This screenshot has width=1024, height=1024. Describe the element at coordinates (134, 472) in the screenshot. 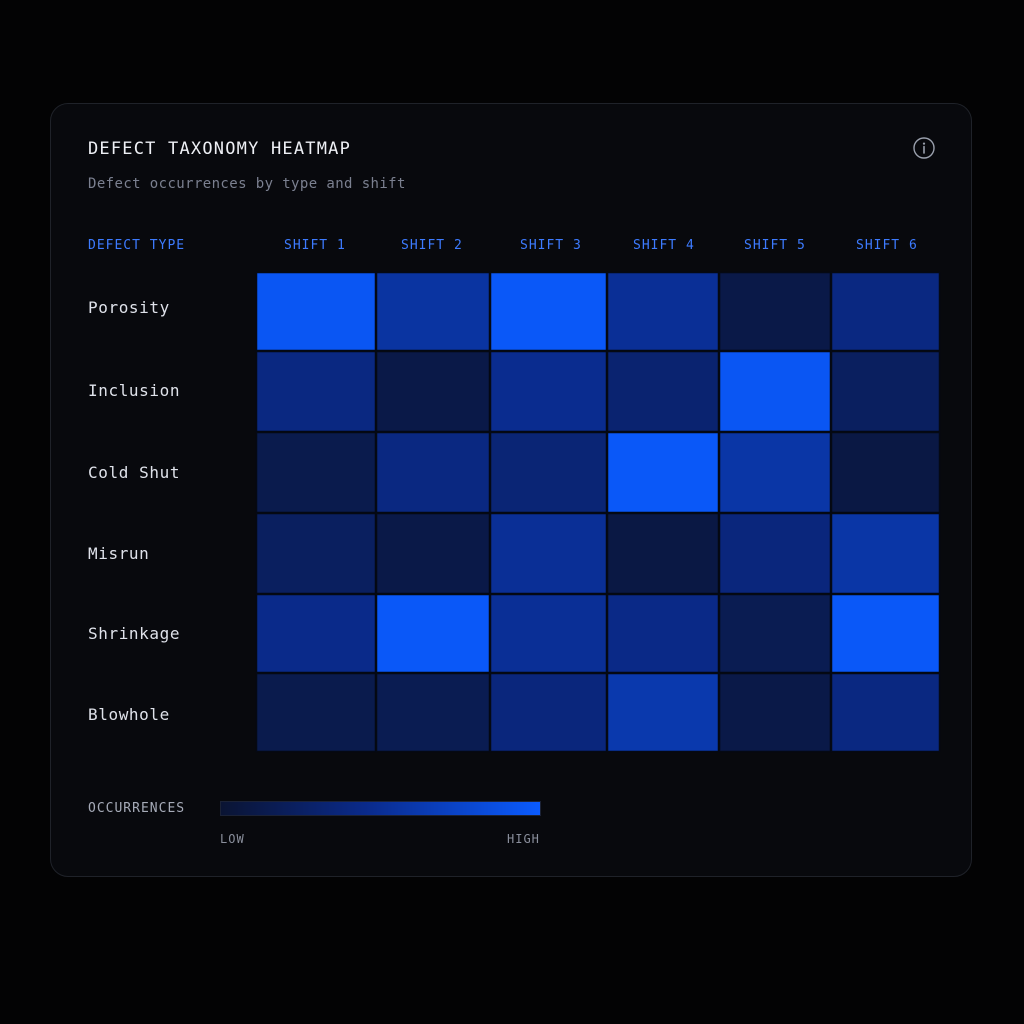

I see `row-label-cold-shut: Cold Shut` at that location.